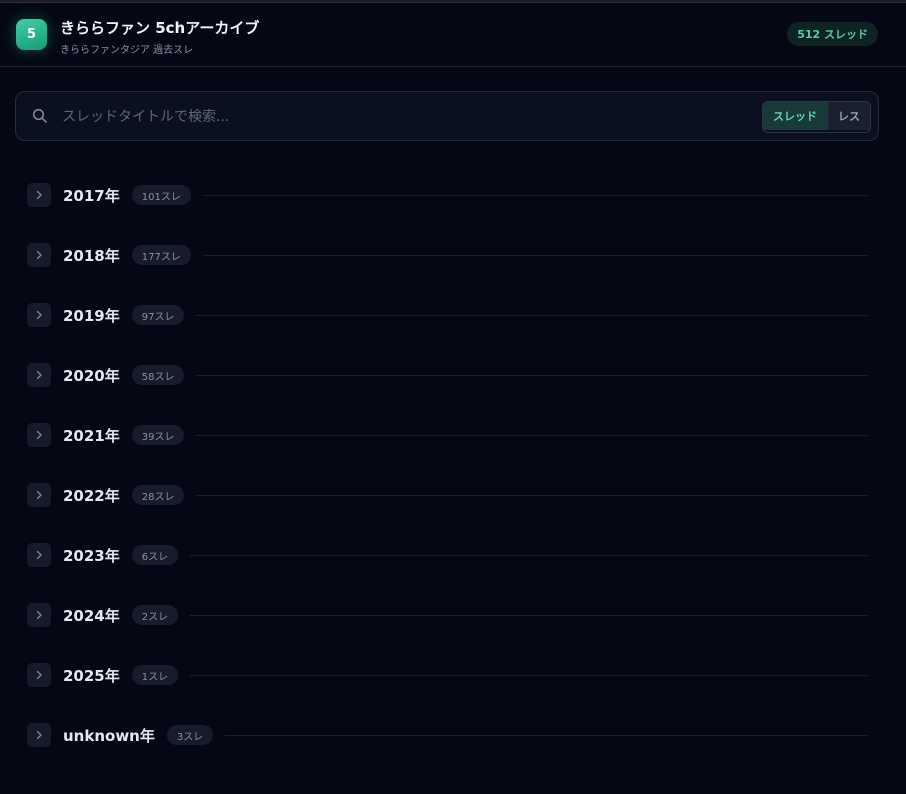  What do you see at coordinates (91, 495) in the screenshot?
I see `year-label: 2022年` at bounding box center [91, 495].